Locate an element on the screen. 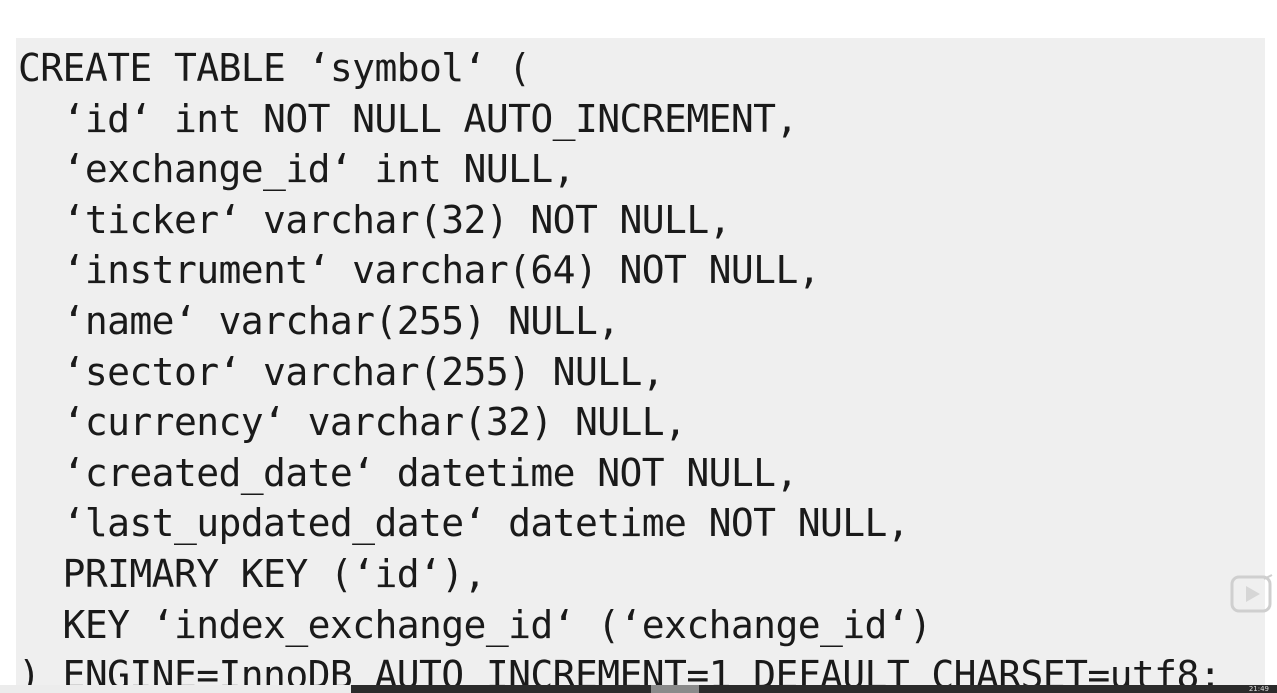 This screenshot has height=693, width=1277. code-line: KEY ‘index_exchange_id‘ (‘exchange_id‘) is located at coordinates (475, 624).